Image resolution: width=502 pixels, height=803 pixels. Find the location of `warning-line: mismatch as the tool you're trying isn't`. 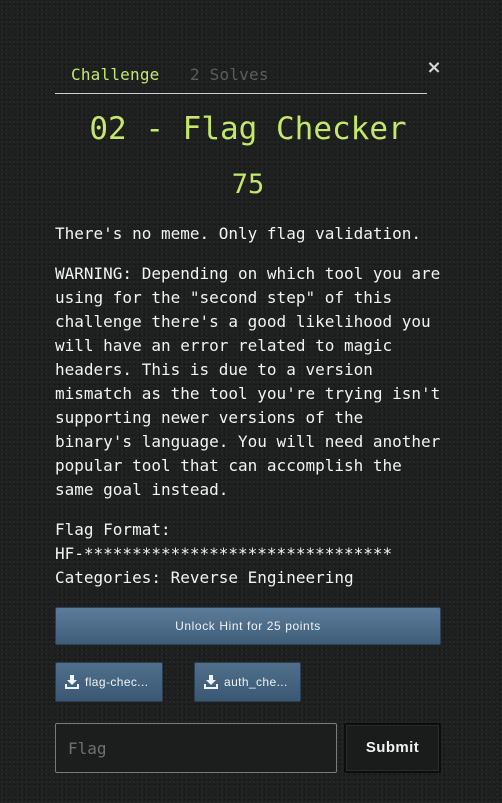

warning-line: mismatch as the tool you're trying isn't is located at coordinates (248, 393).